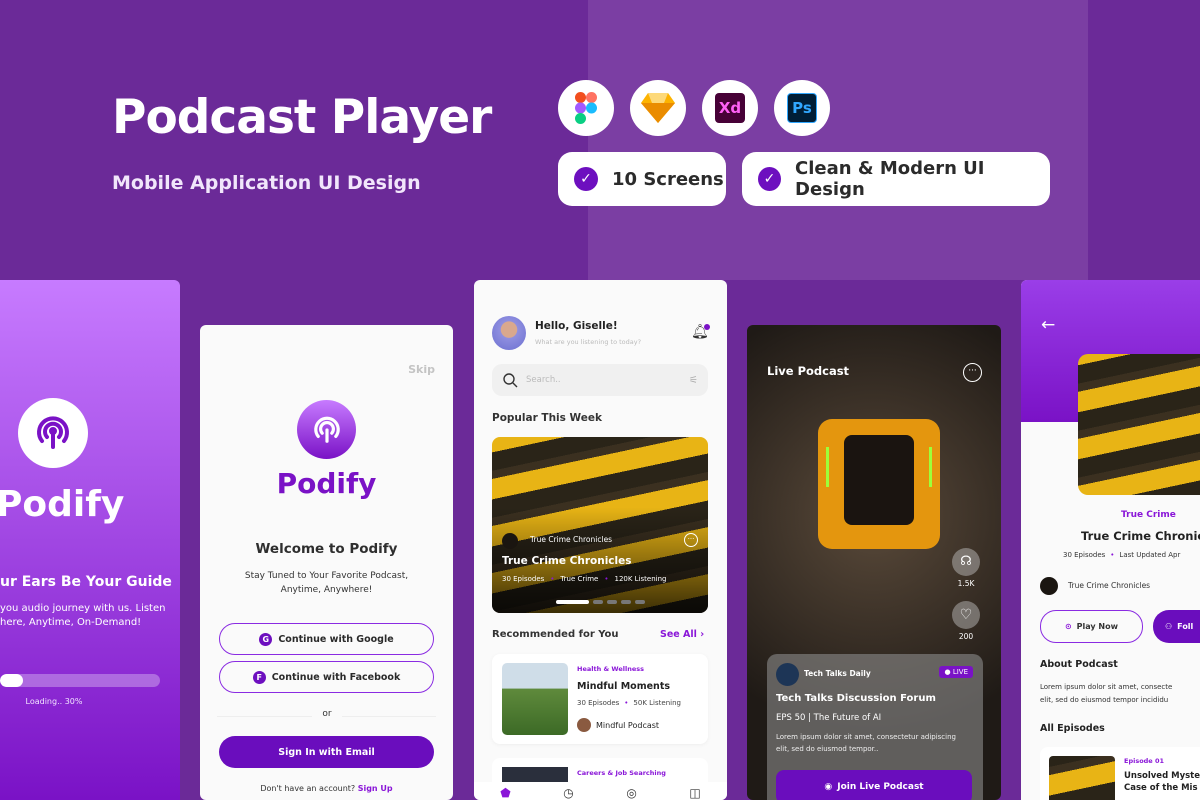 This screenshot has width=1200, height=800. I want to click on episode-thumbnail, so click(1082, 778).